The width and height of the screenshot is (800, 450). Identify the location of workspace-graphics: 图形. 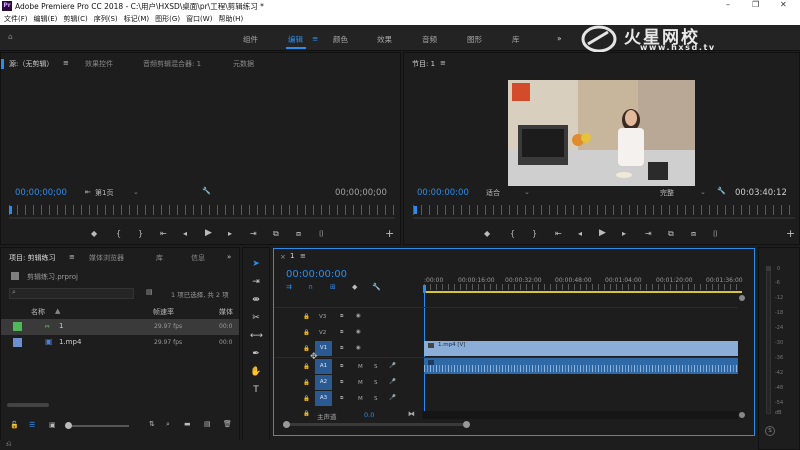
(474, 39).